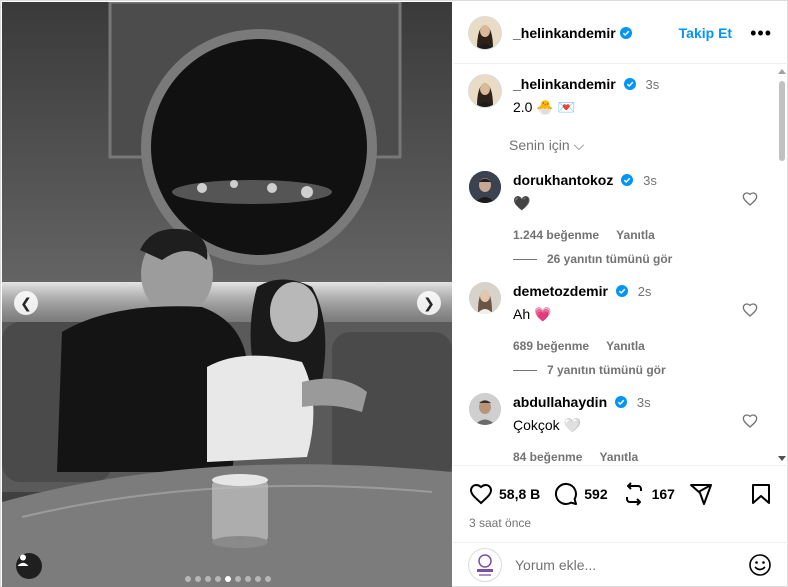  Describe the element at coordinates (564, 95) in the screenshot. I see `caption: _helinkandemir 3s 2.0 🐣 💌` at that location.